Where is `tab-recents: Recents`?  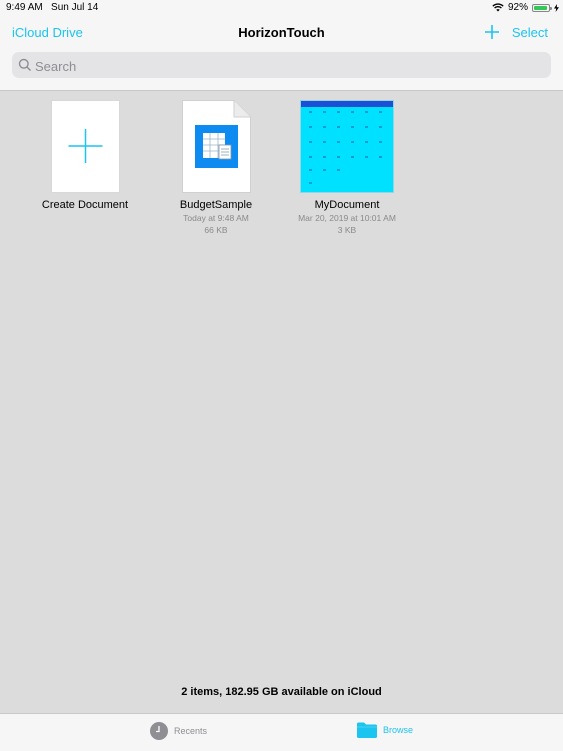 tab-recents: Recents is located at coordinates (178, 731).